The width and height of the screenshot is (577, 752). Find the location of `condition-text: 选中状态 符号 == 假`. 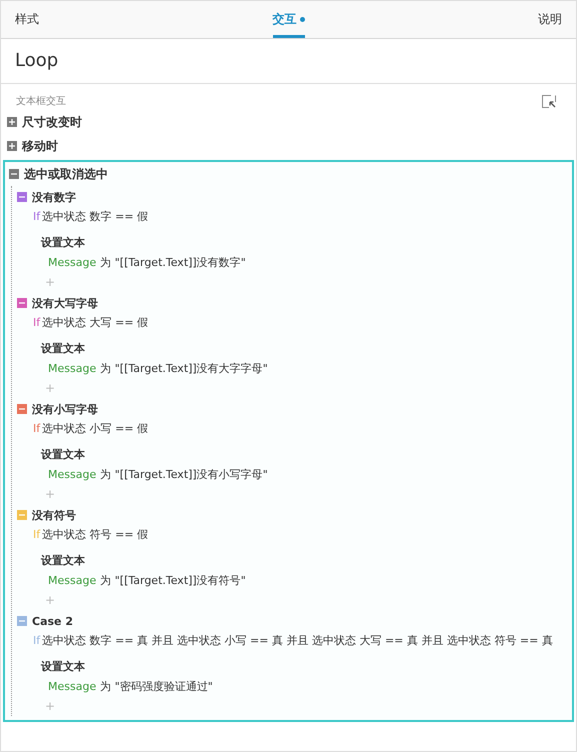

condition-text: 选中状态 符号 == 假 is located at coordinates (95, 535).